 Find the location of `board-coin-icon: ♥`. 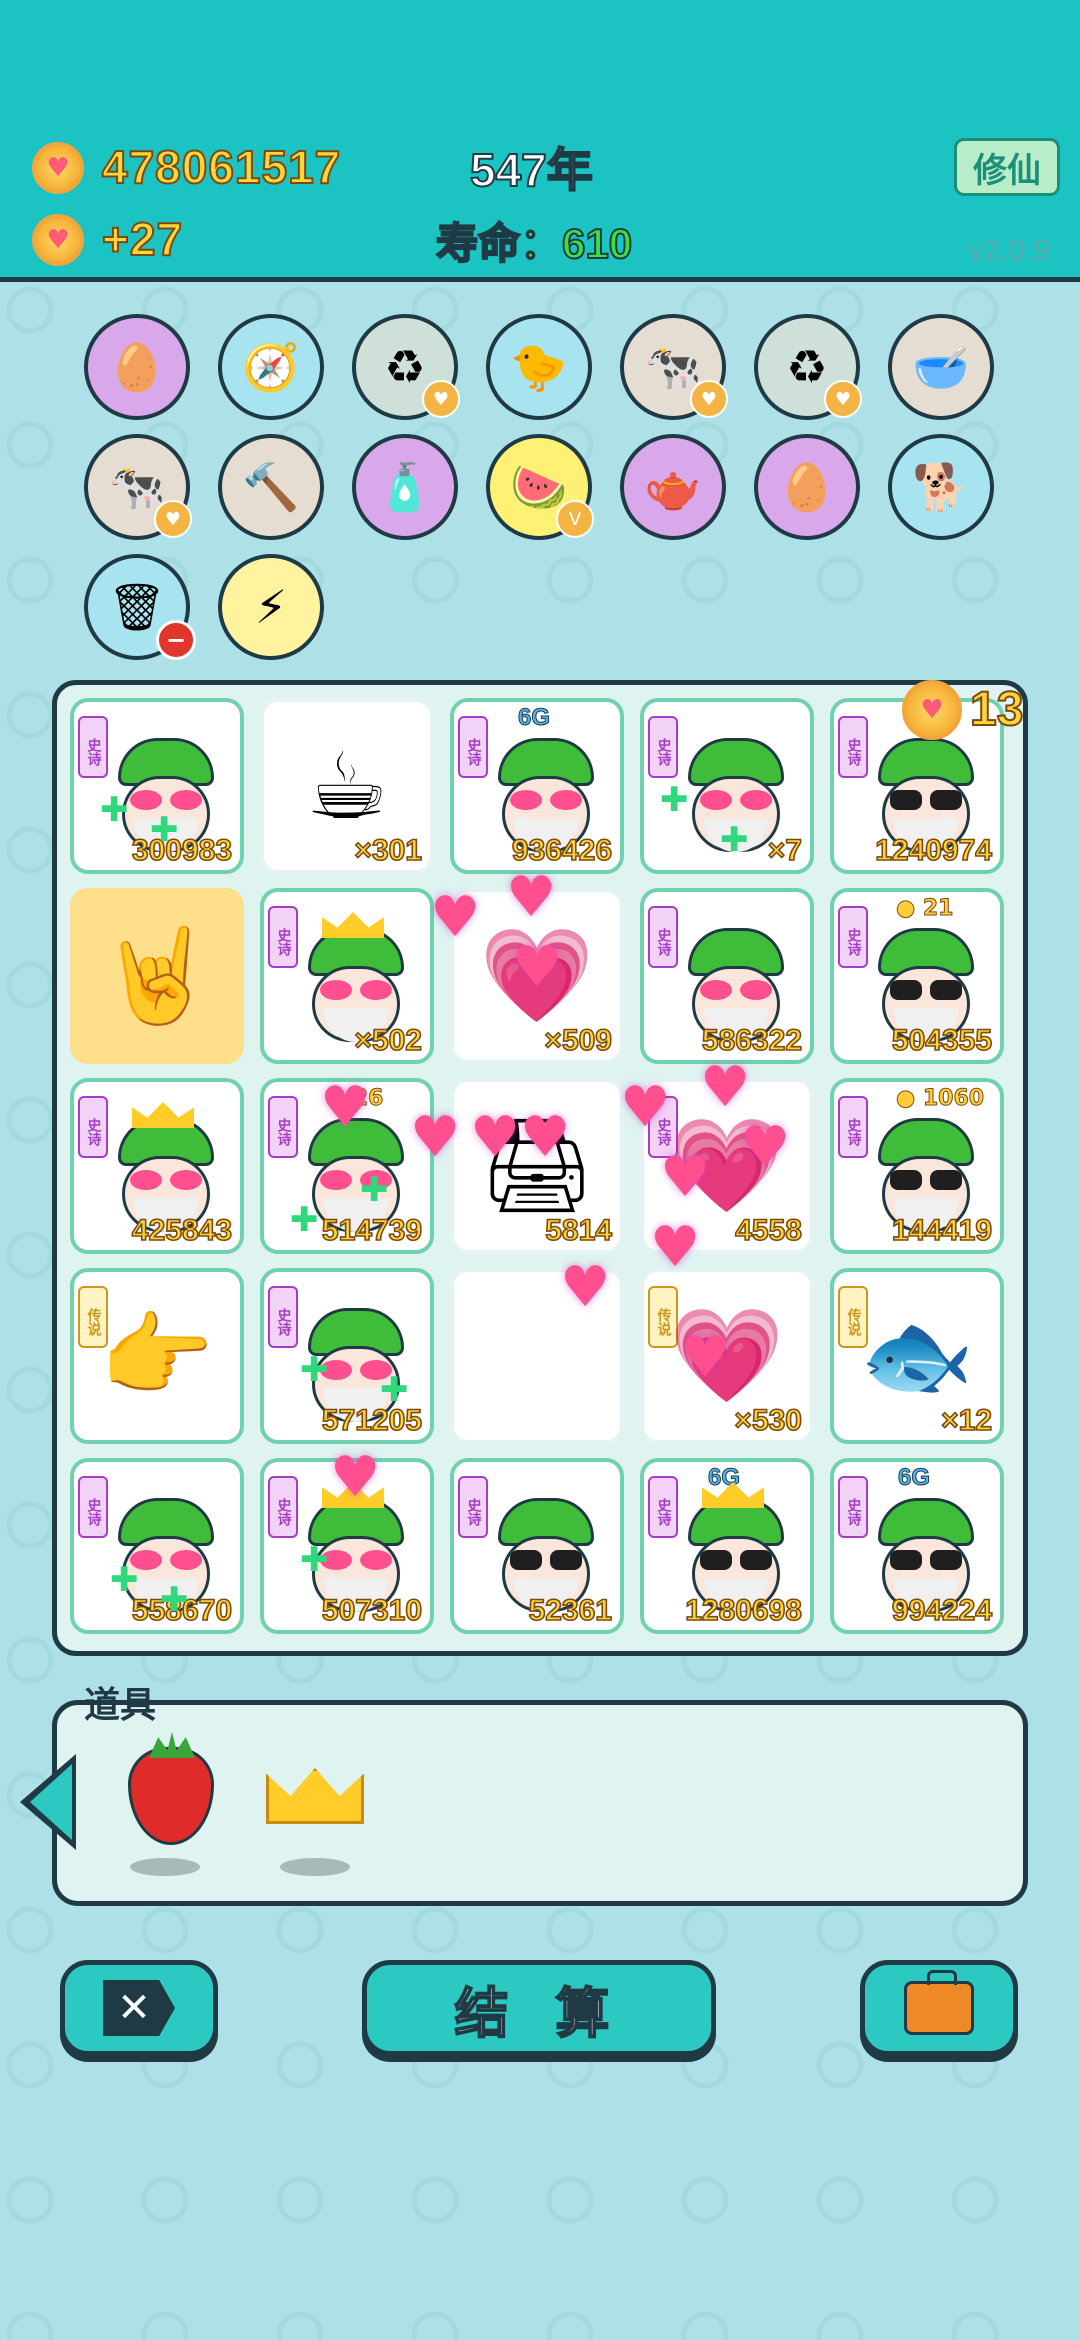

board-coin-icon: ♥ is located at coordinates (932, 710).